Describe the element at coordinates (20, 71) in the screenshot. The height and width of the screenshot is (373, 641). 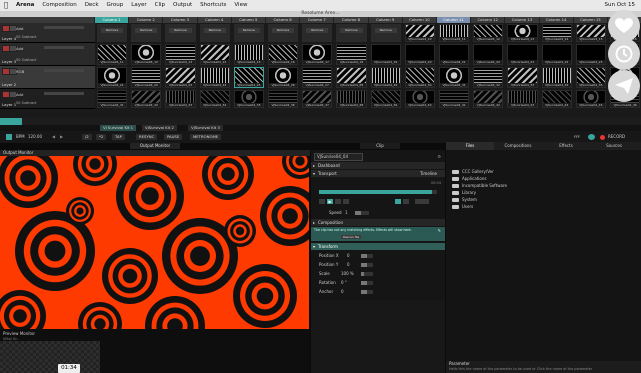
I see `layer-blend: RGB` at that location.